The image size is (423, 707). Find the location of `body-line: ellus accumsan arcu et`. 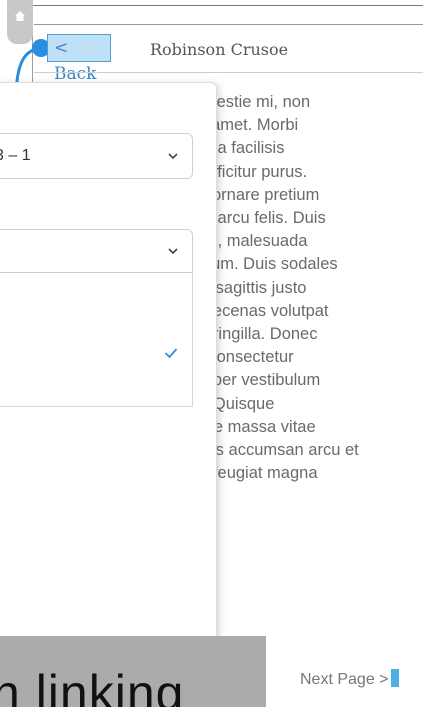

body-line: ellus accumsan arcu et is located at coordinates (274, 450).